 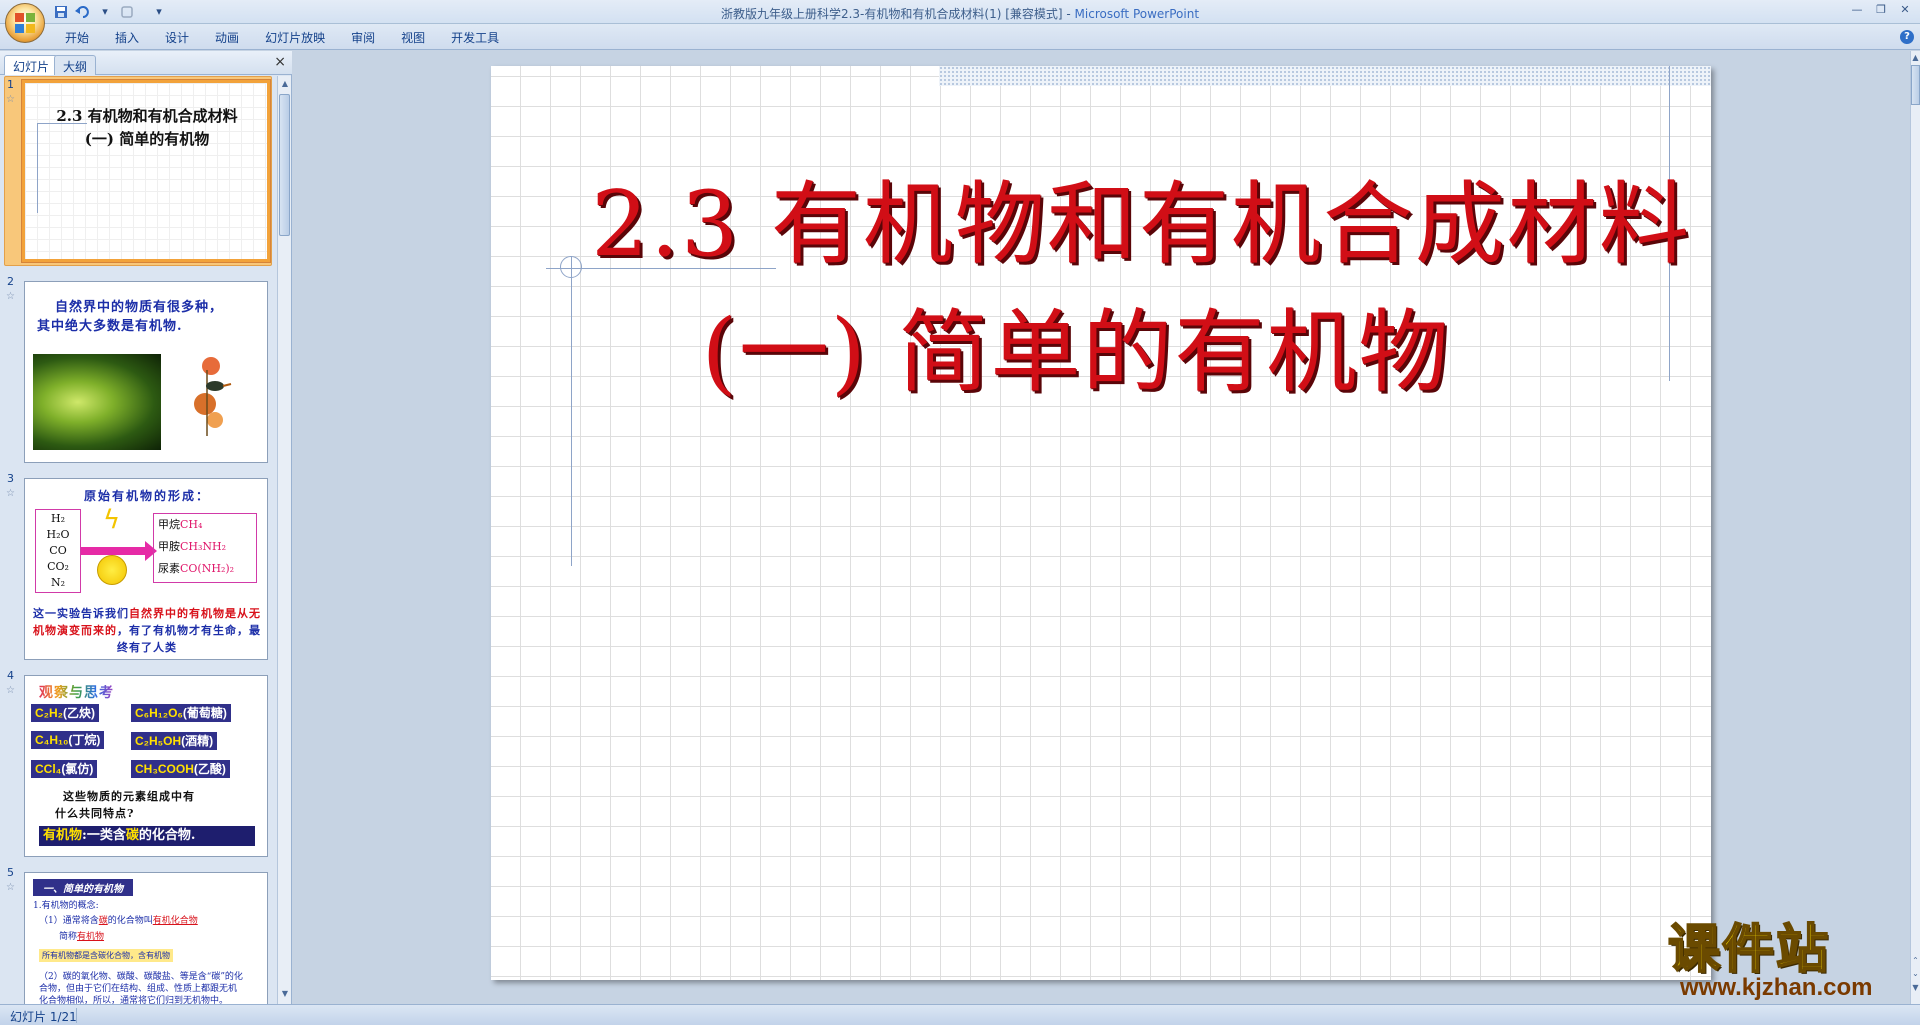 I want to click on product-row: 甲烷CH₄, so click(x=207, y=525).